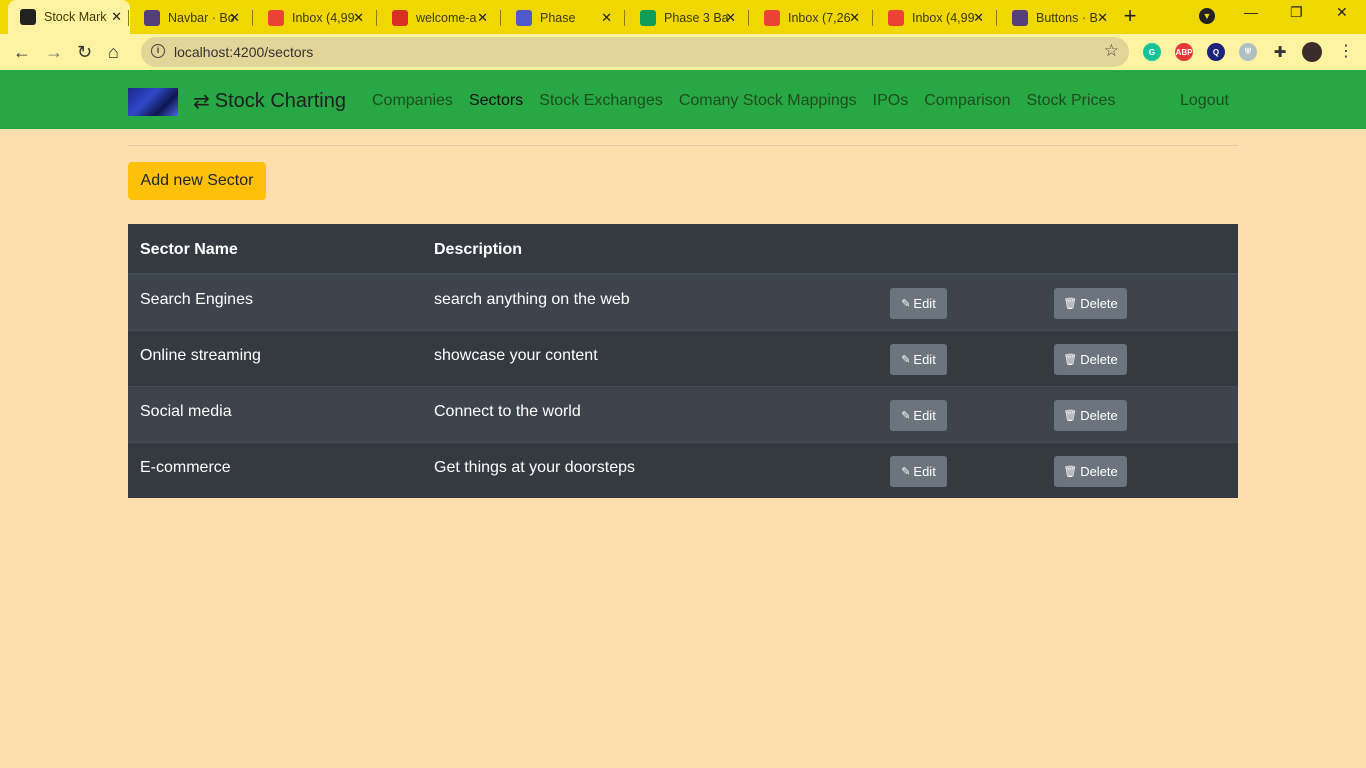 The height and width of the screenshot is (768, 1366). I want to click on shield-icon: ⛨, so click(1248, 52).